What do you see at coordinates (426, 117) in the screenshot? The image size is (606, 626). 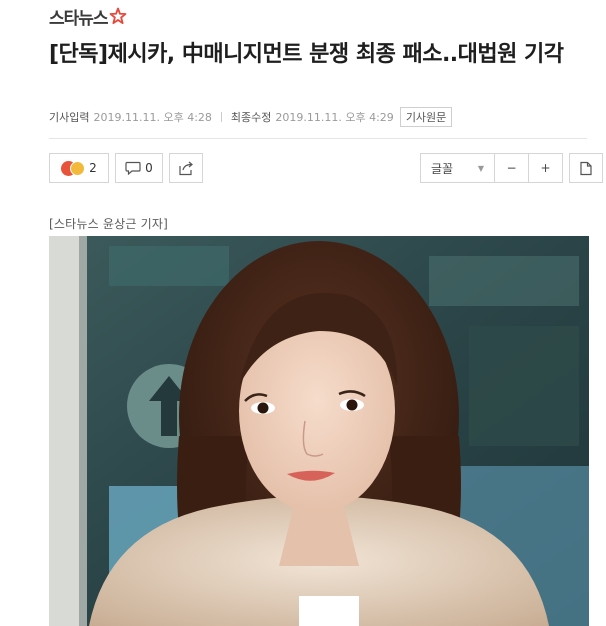 I see `original-article-button: 기사원문` at bounding box center [426, 117].